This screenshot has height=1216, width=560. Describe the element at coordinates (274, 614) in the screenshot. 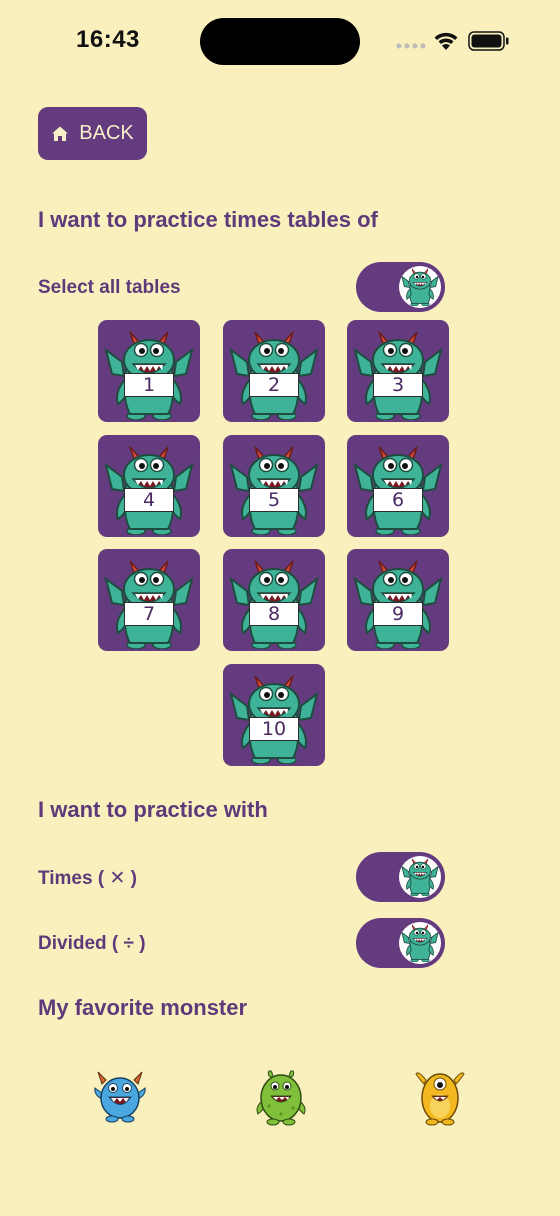

I see `table-number: 8` at that location.